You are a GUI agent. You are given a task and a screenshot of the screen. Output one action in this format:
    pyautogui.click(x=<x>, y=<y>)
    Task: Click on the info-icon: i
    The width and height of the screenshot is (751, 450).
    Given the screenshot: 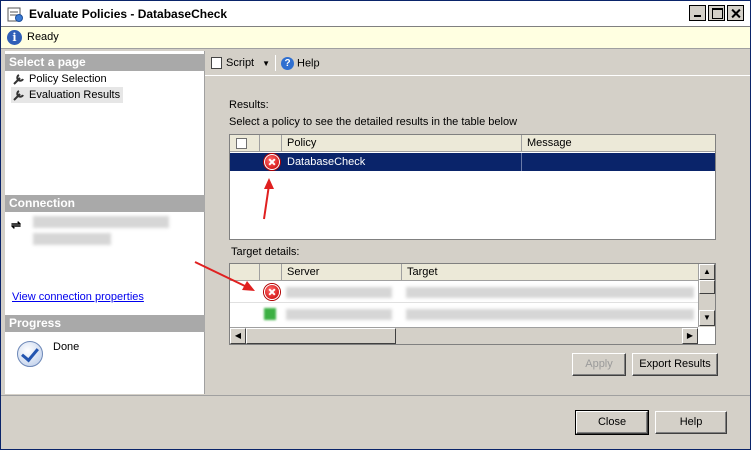 What is the action you would take?
    pyautogui.click(x=14, y=37)
    